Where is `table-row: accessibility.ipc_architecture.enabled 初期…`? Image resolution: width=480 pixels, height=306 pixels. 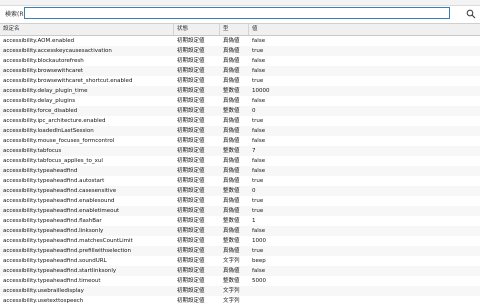
table-row: accessibility.ipc_architecture.enabled 初期… is located at coordinates (240, 121).